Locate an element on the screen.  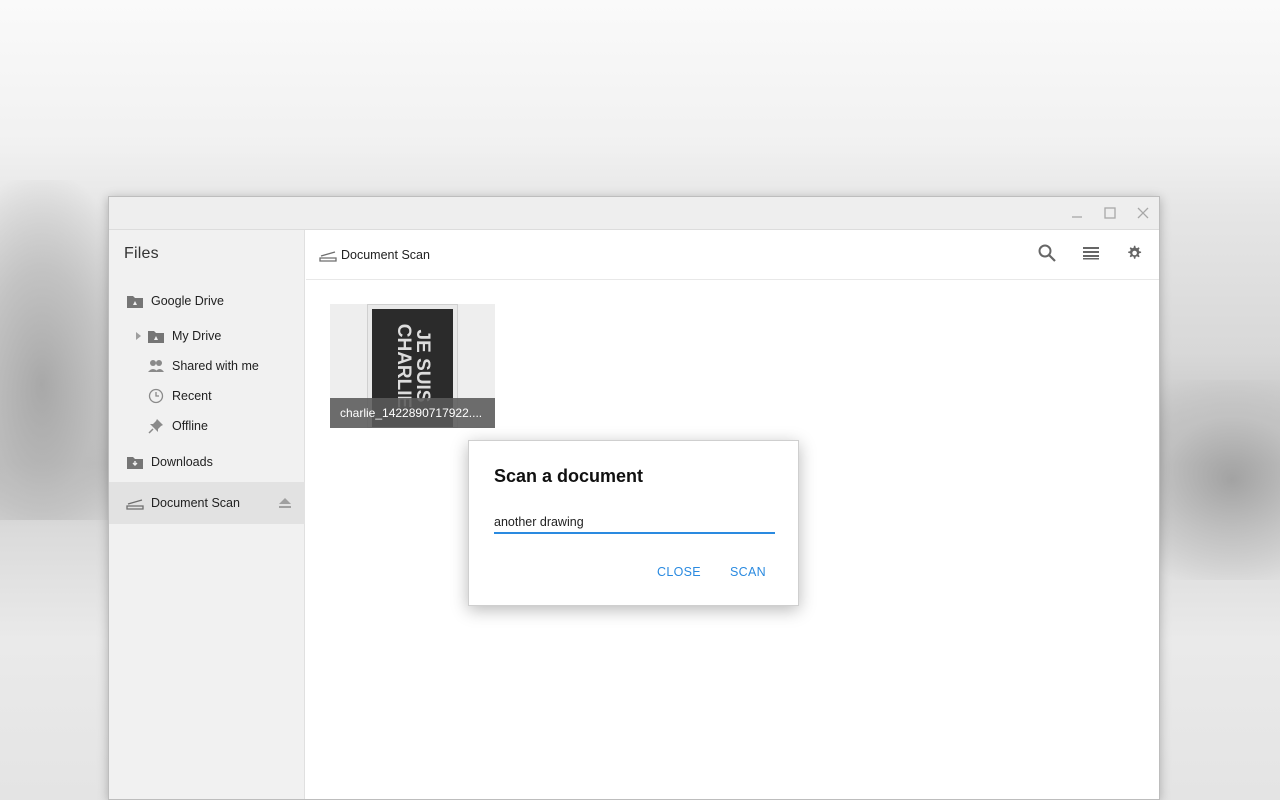
expand-arrow-icon is located at coordinates (139, 336).